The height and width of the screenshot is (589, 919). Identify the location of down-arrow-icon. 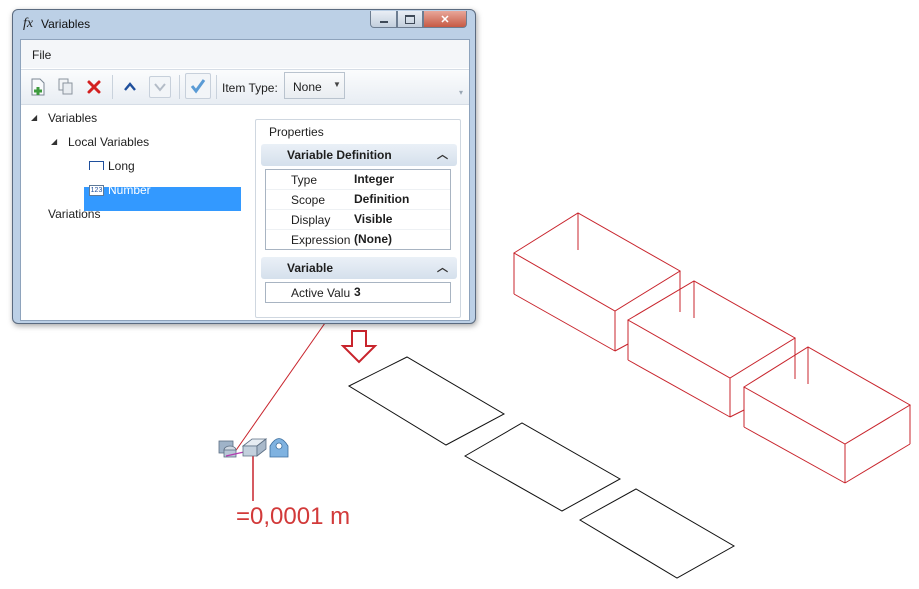
(359, 347).